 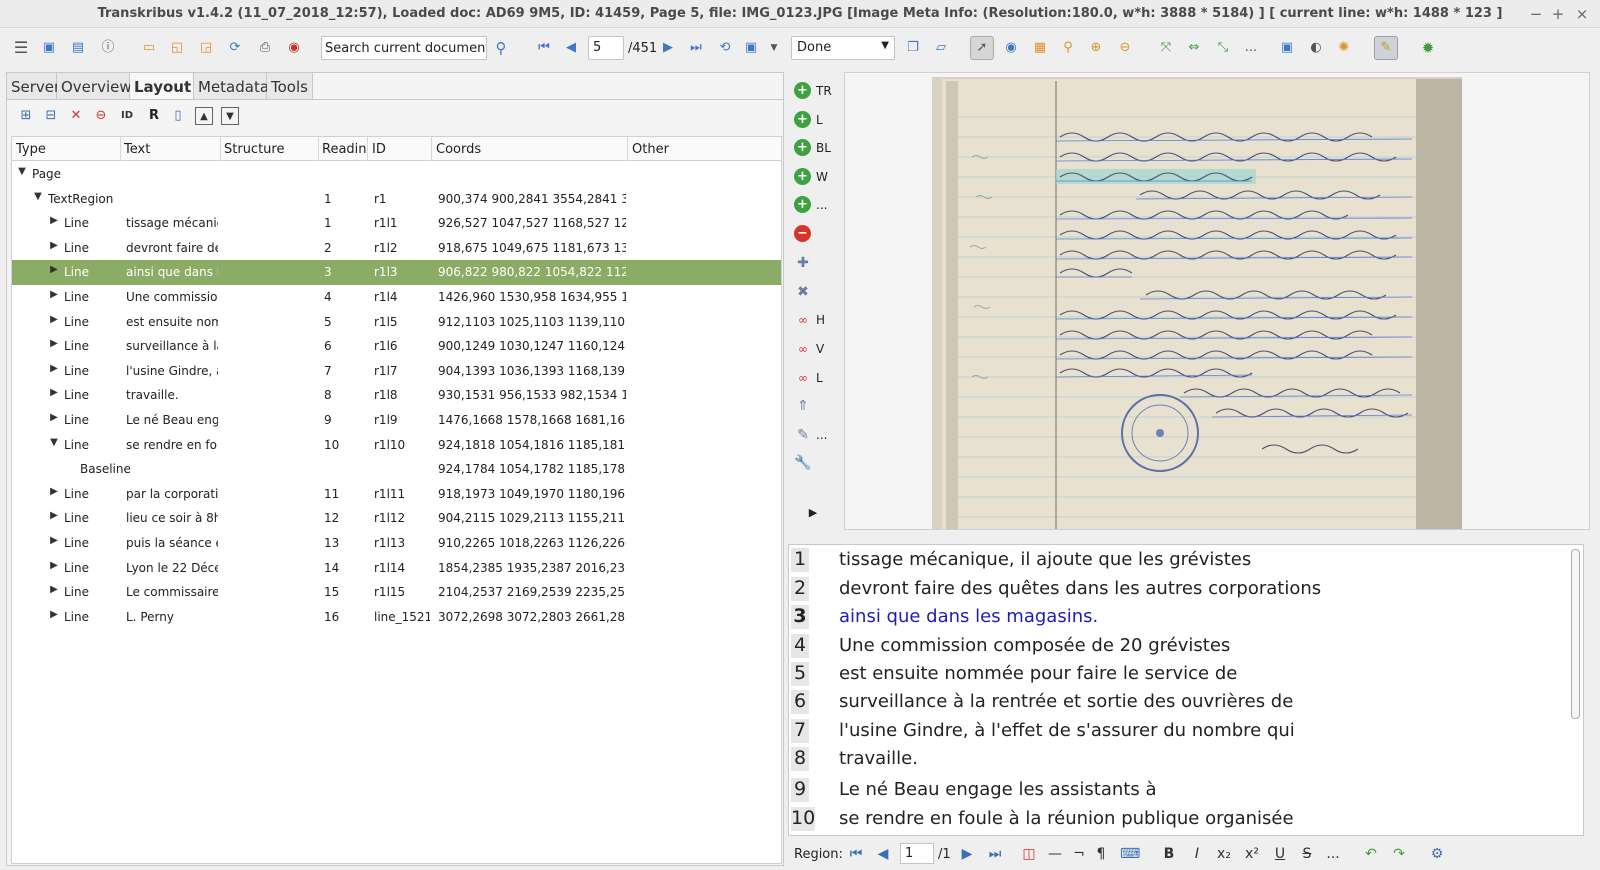 I want to click on zoom-in-icon: ⊕, so click(x=1096, y=48).